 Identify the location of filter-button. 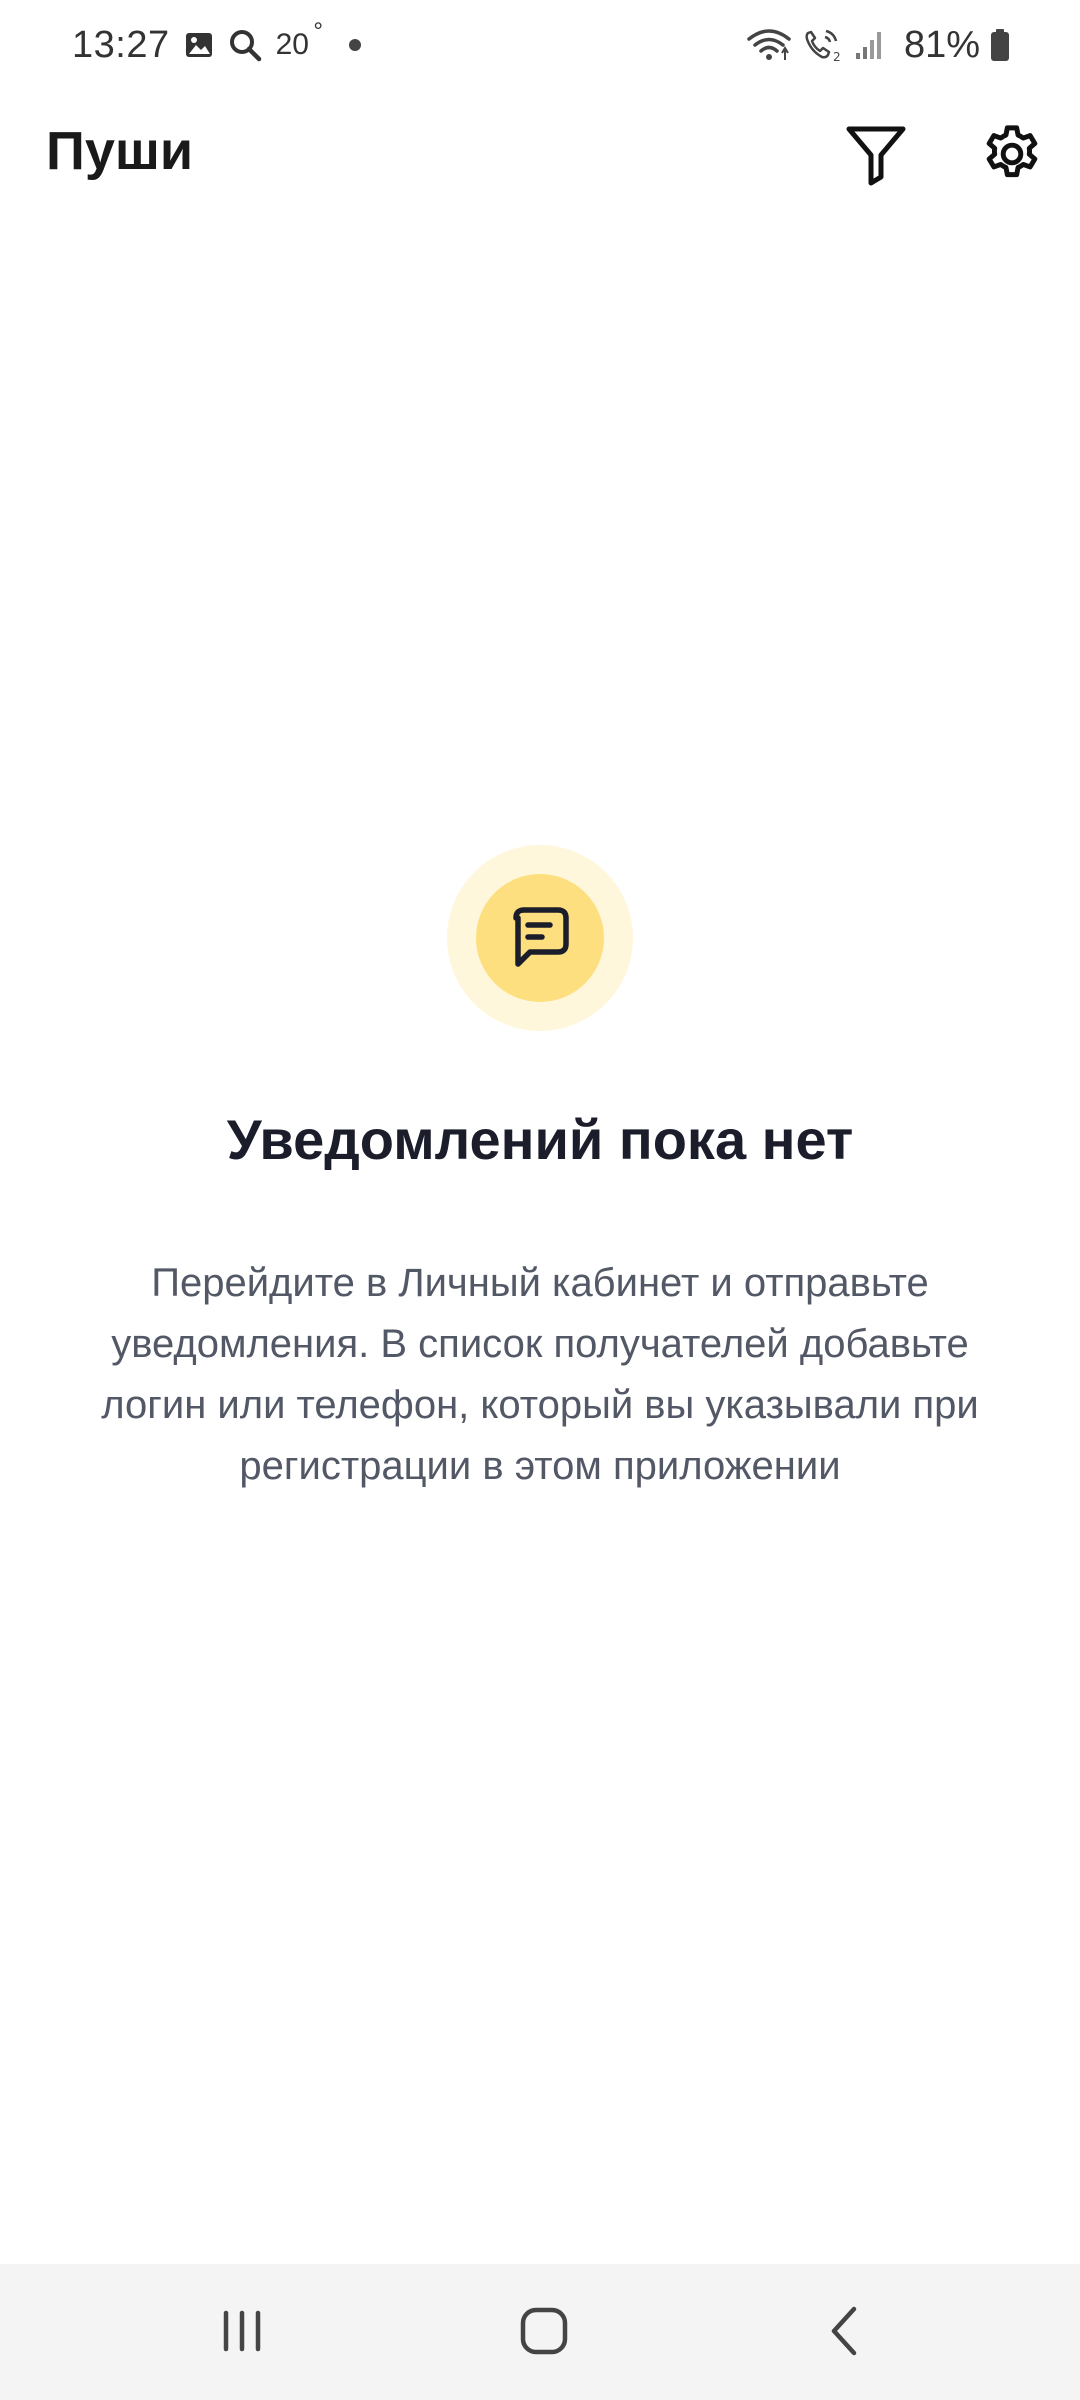
(876, 154).